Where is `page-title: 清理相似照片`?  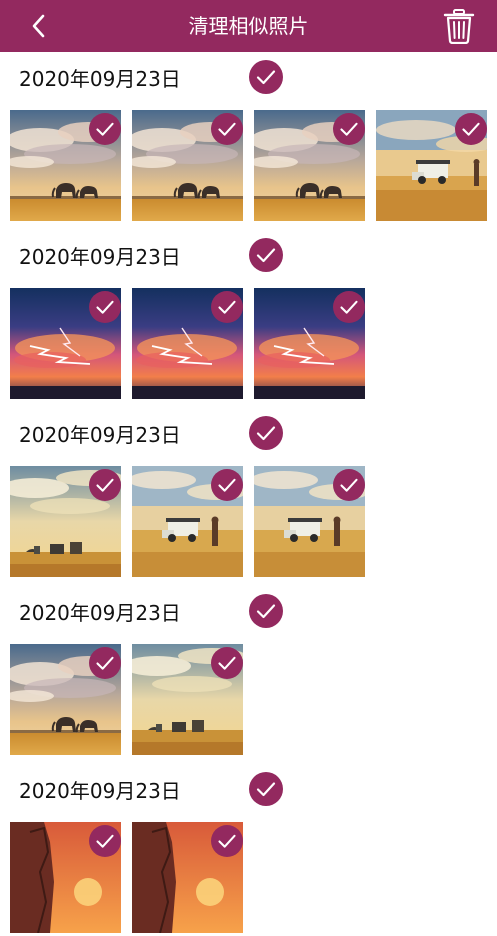 page-title: 清理相似照片 is located at coordinates (248, 26).